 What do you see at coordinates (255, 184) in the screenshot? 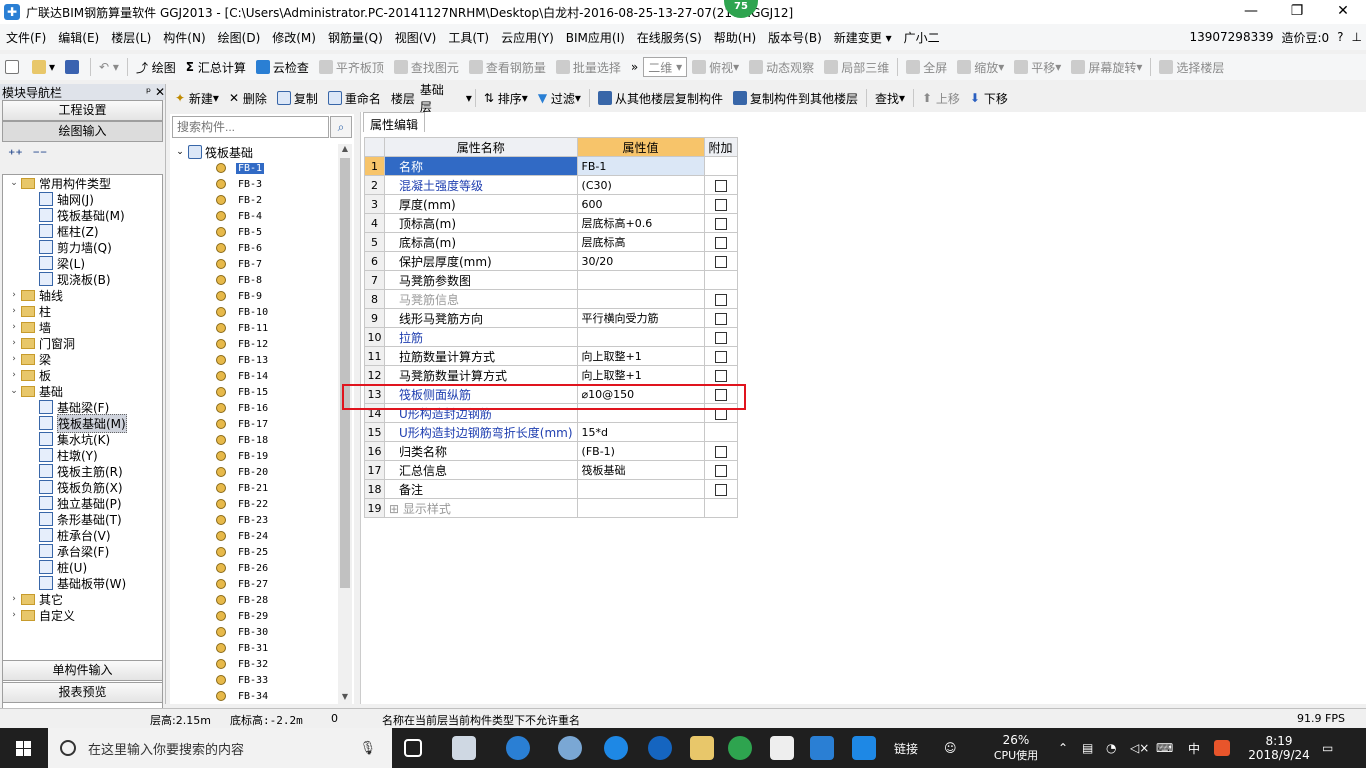
I see `component-list-item: FB-3` at bounding box center [255, 184].